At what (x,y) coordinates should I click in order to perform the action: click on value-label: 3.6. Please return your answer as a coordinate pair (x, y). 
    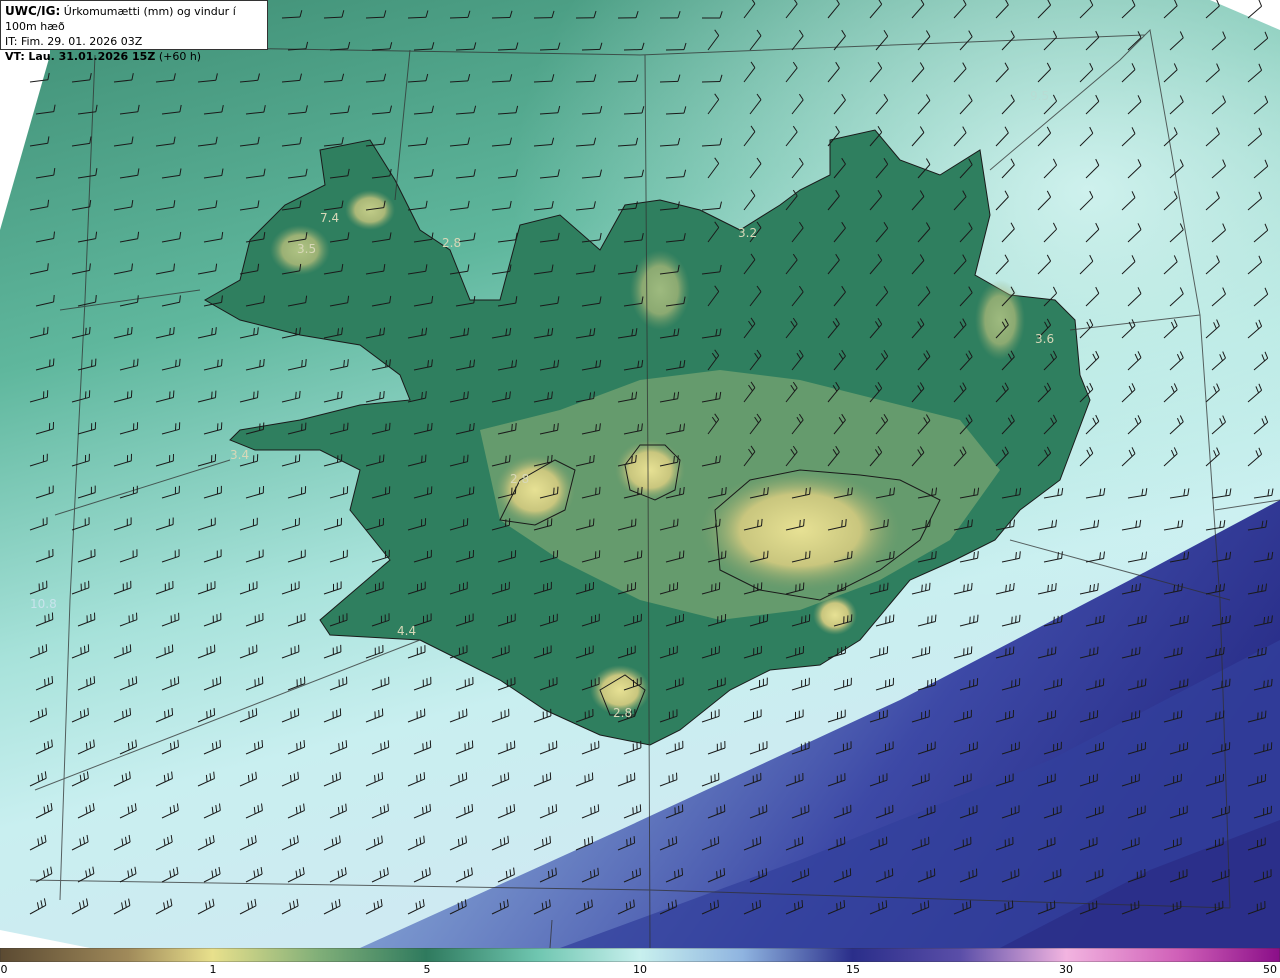
    Looking at the image, I should click on (1044, 339).